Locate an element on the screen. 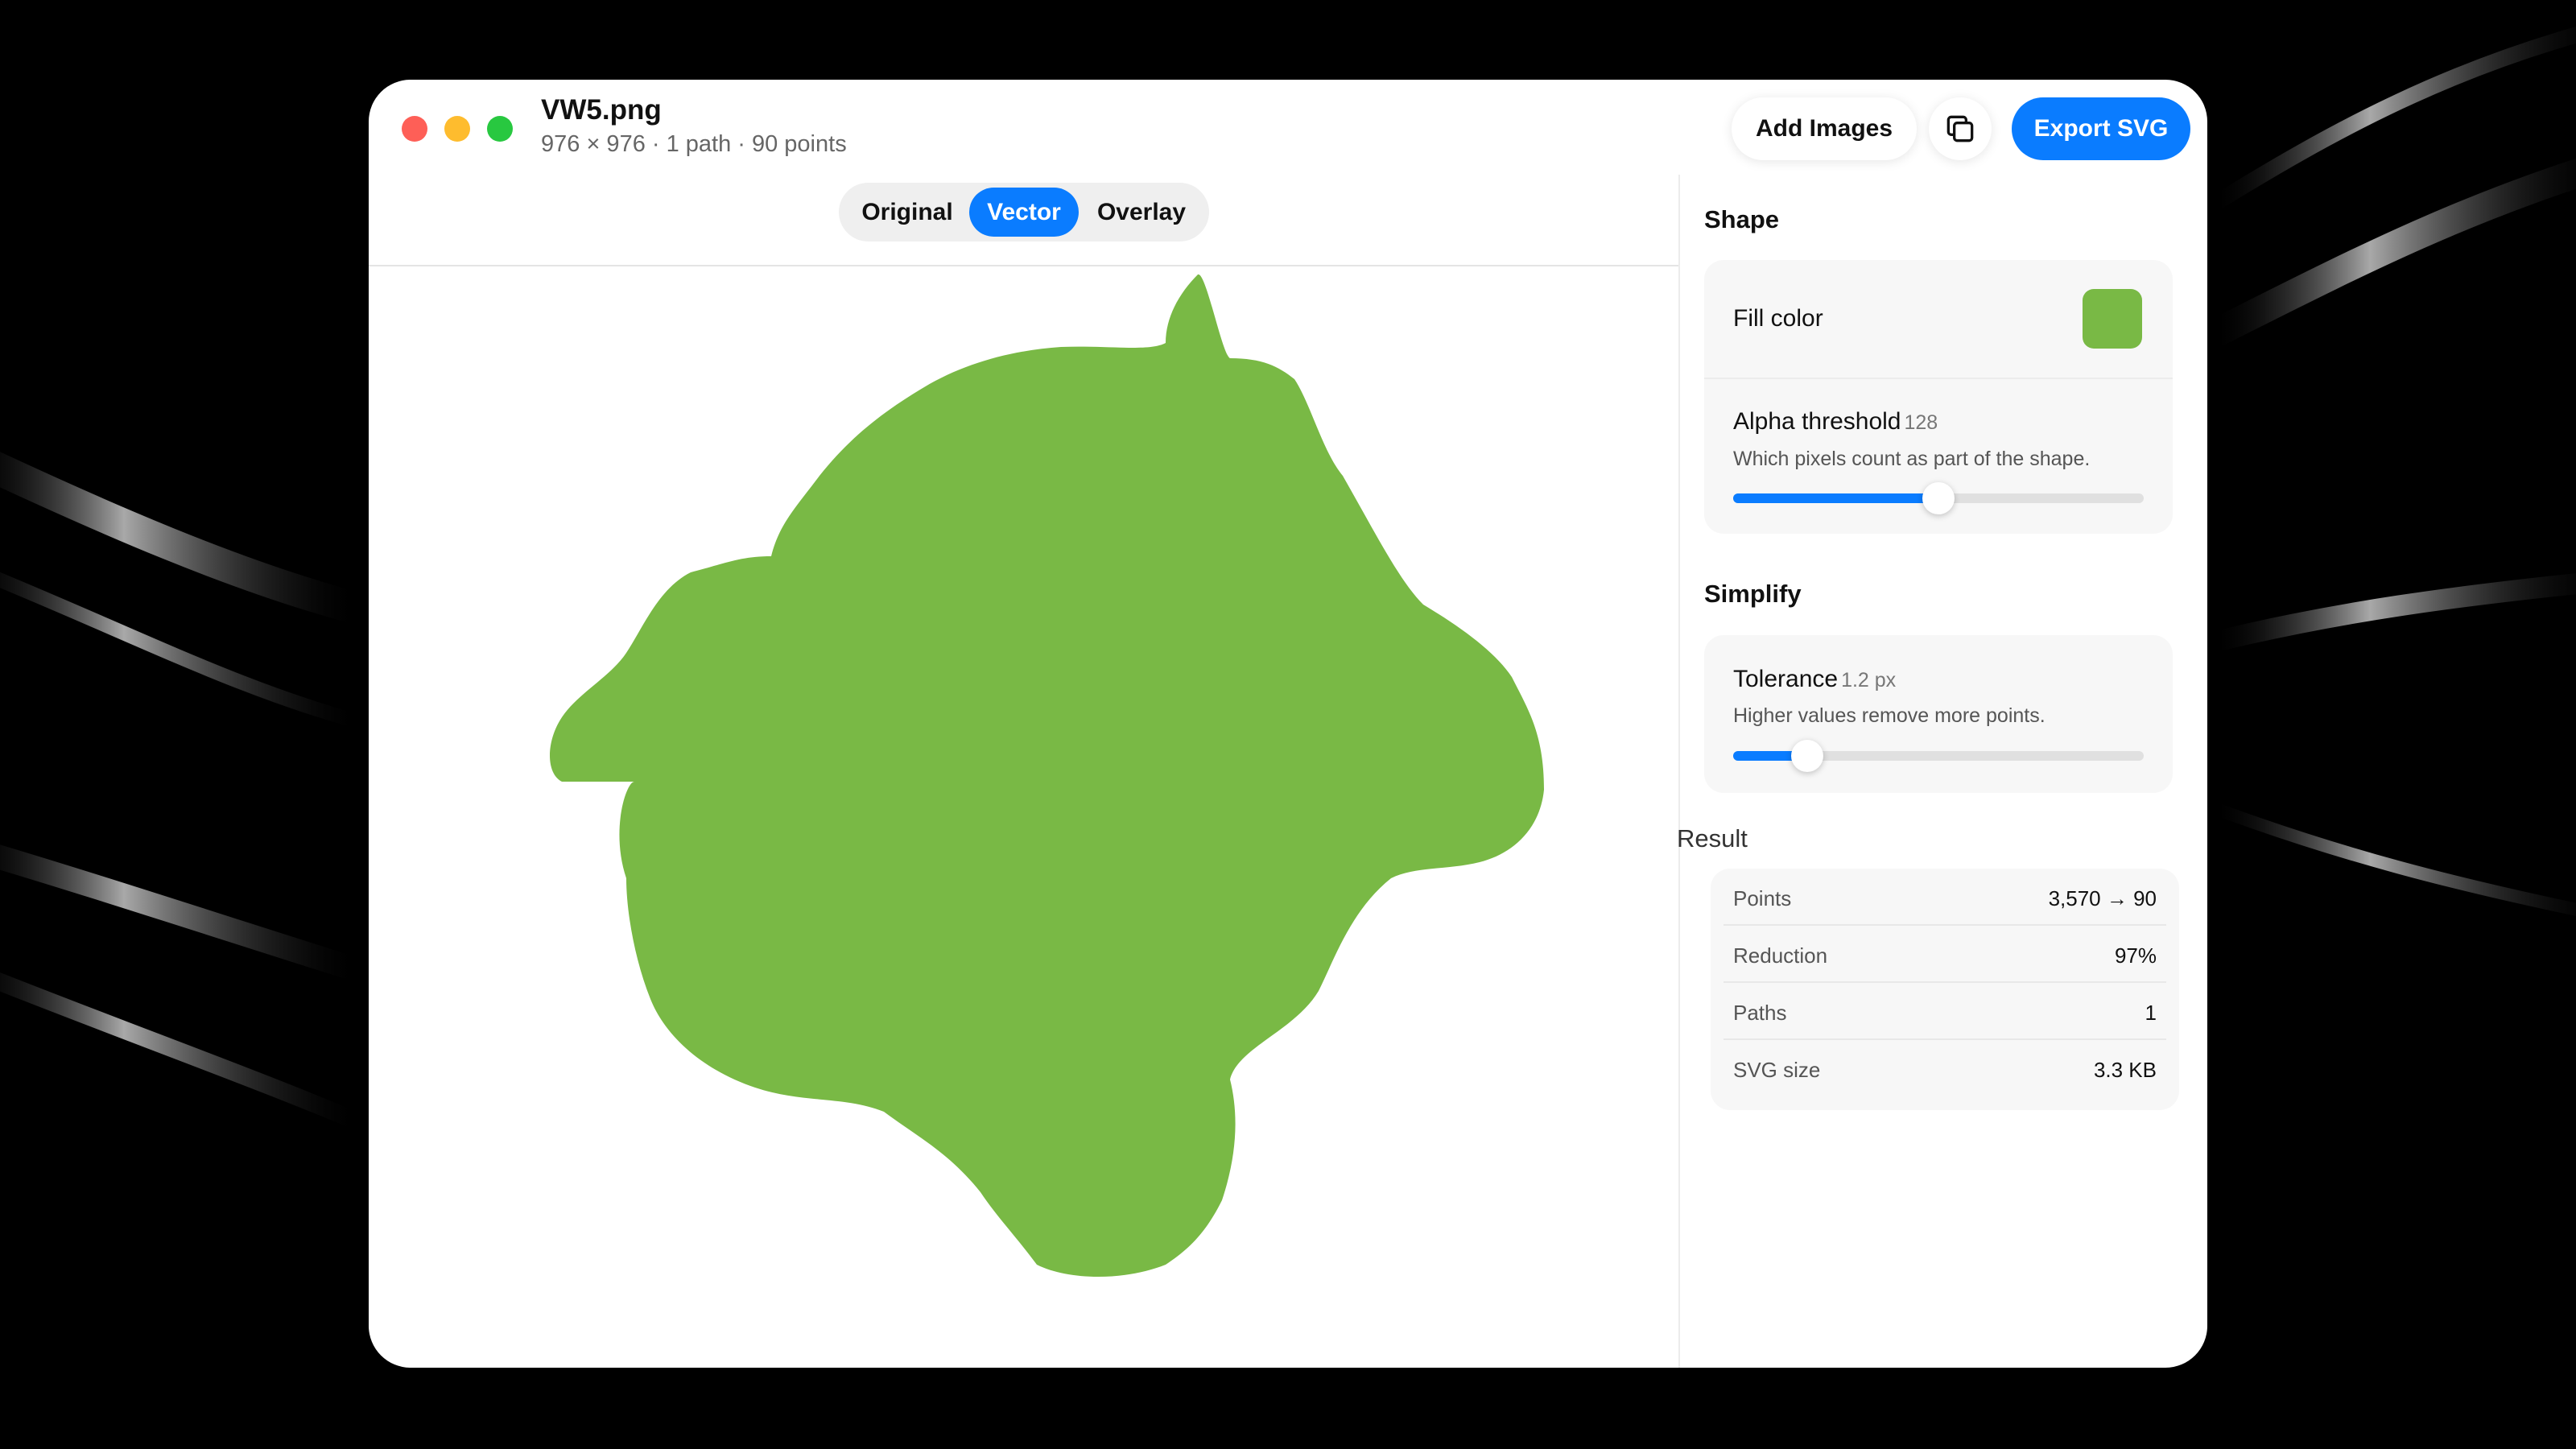  copy-icon is located at coordinates (1960, 128).